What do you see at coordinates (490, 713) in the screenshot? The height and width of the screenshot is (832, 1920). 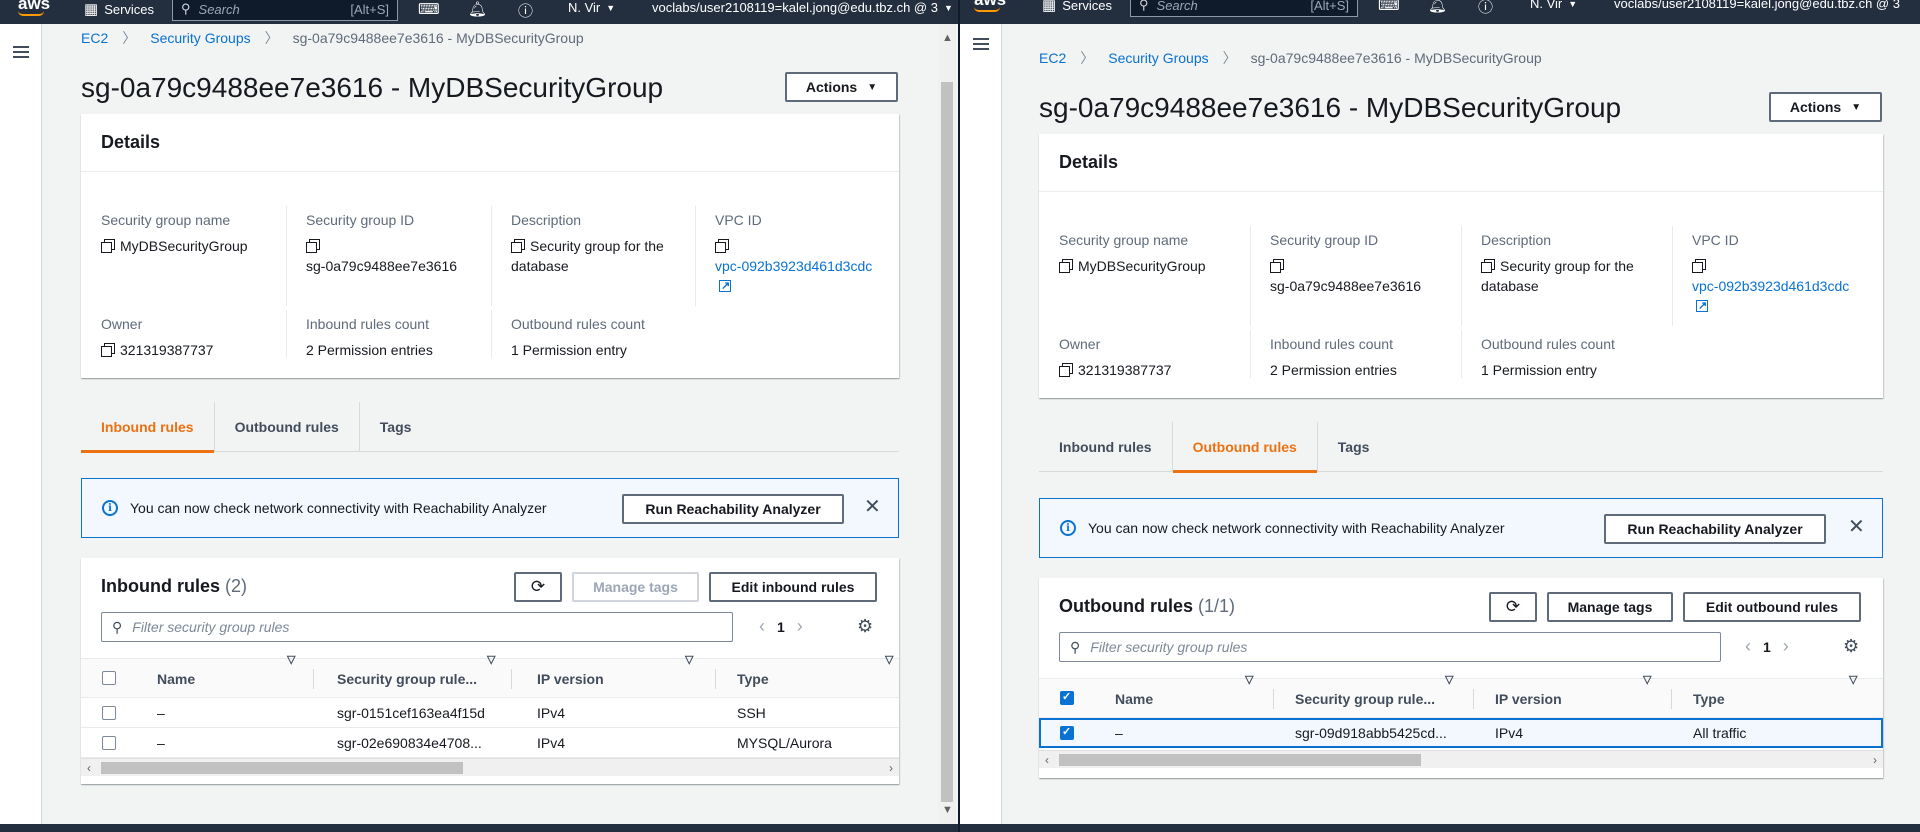 I see `table-row: – sgr-0151cef163ea4f15d IPv4 SSH` at bounding box center [490, 713].